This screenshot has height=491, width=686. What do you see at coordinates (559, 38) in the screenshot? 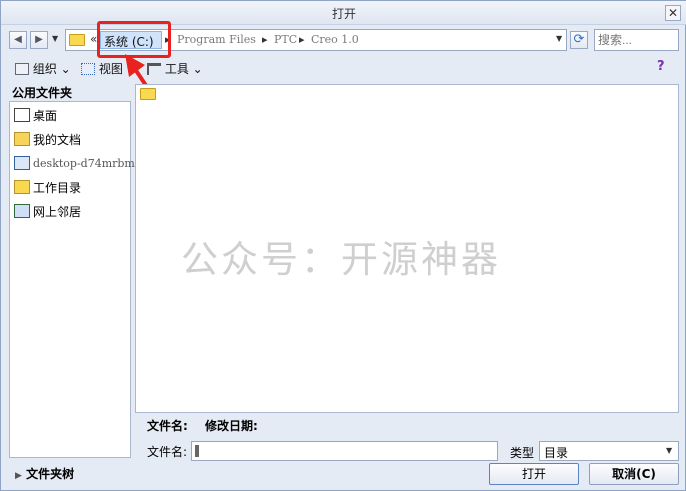
I see `address-dropdown-icon: ▼` at bounding box center [559, 38].